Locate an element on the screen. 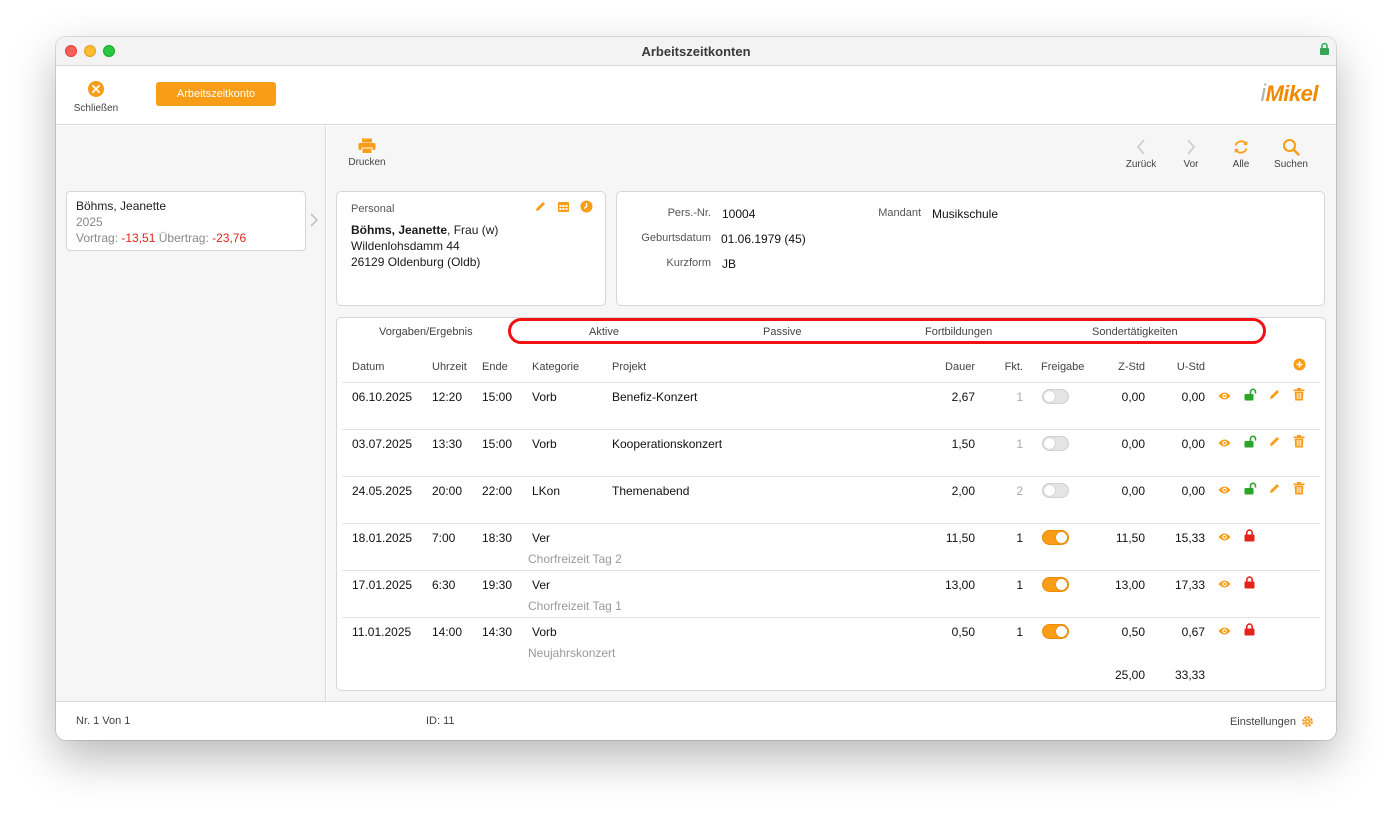 This screenshot has height=815, width=1392. cell-ustd: 17,33 is located at coordinates (1189, 585).